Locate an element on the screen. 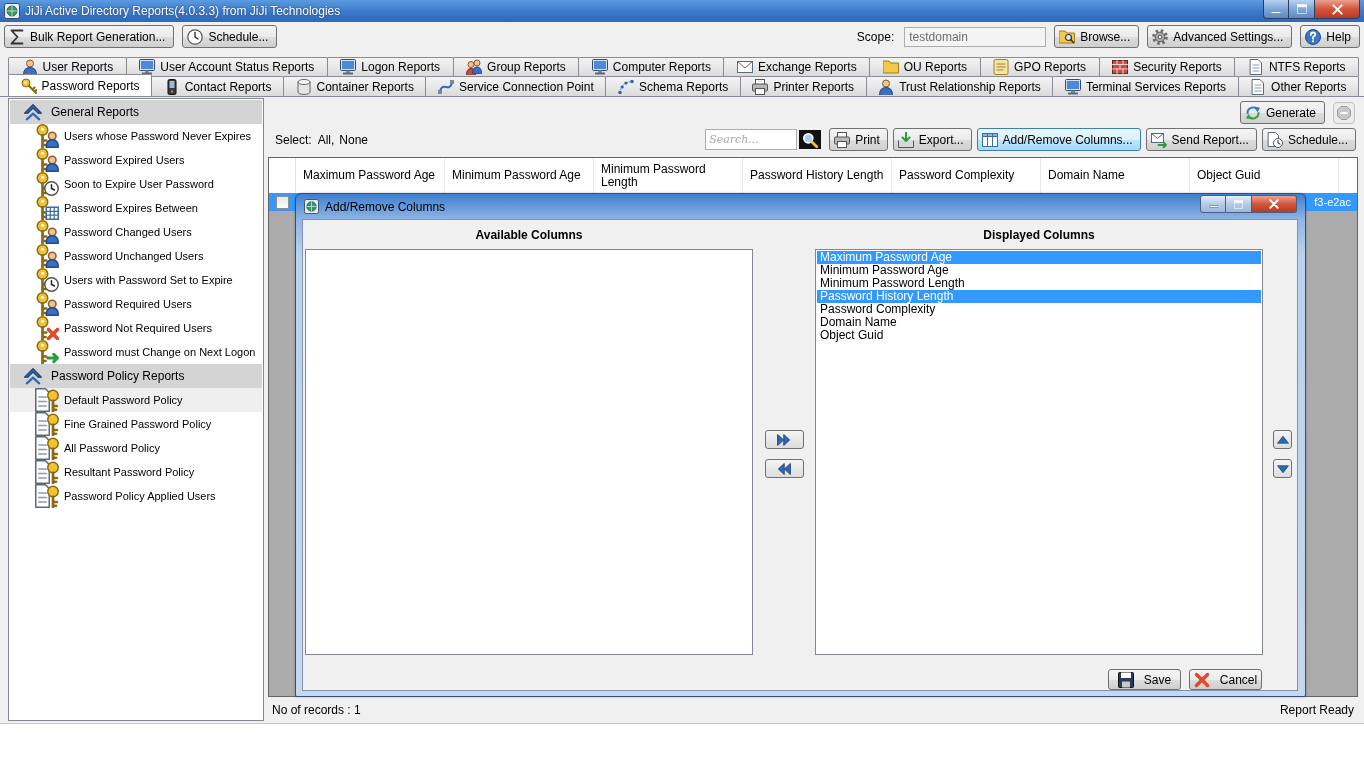 Image resolution: width=1364 pixels, height=768 pixels. report-item: Users with Password Set to Expire is located at coordinates (136, 280).